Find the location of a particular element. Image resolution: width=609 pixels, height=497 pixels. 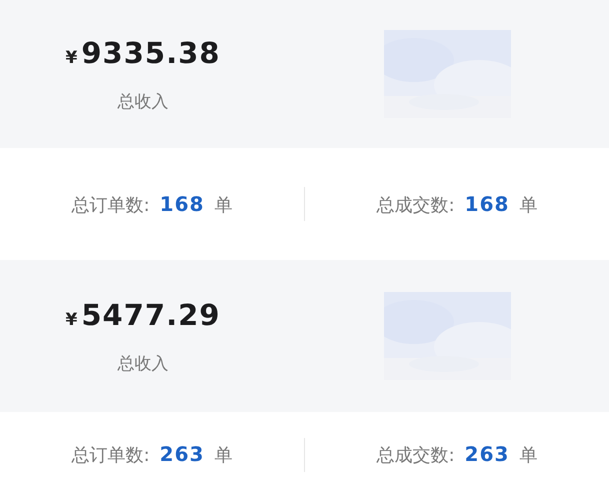

amount-value: 9335.38 is located at coordinates (150, 53).